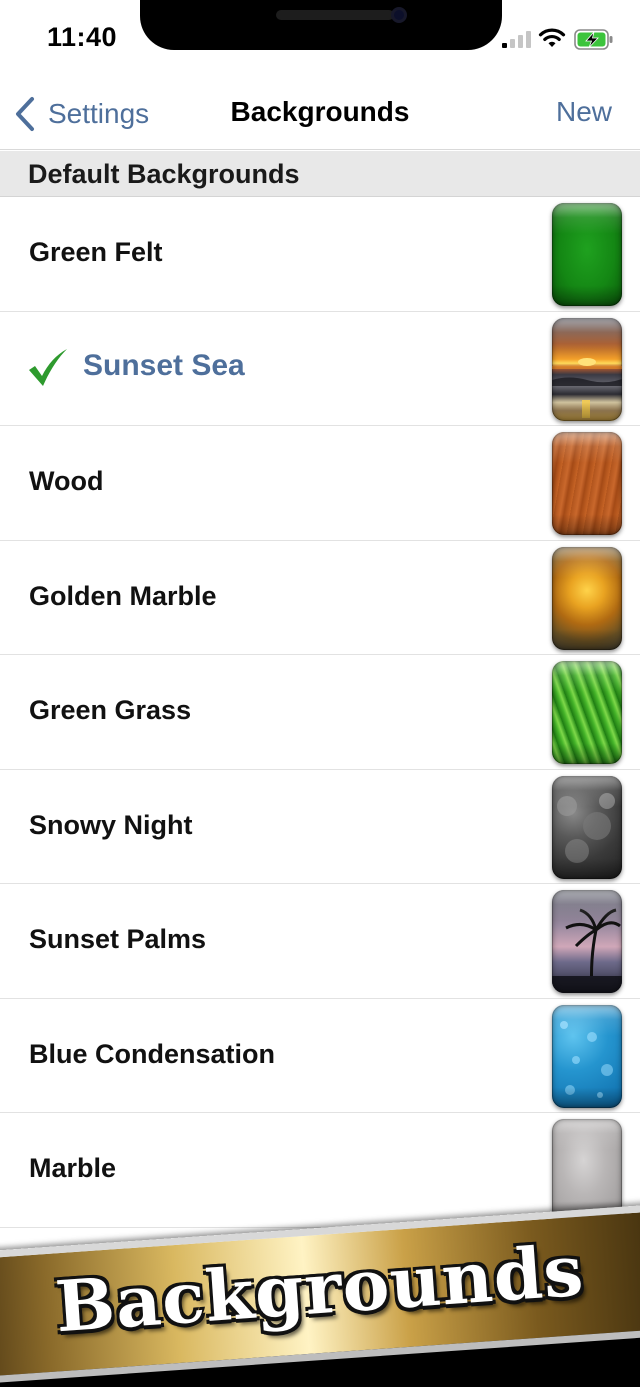 The height and width of the screenshot is (1387, 640). I want to click on green-felt-thumbnail, so click(587, 254).